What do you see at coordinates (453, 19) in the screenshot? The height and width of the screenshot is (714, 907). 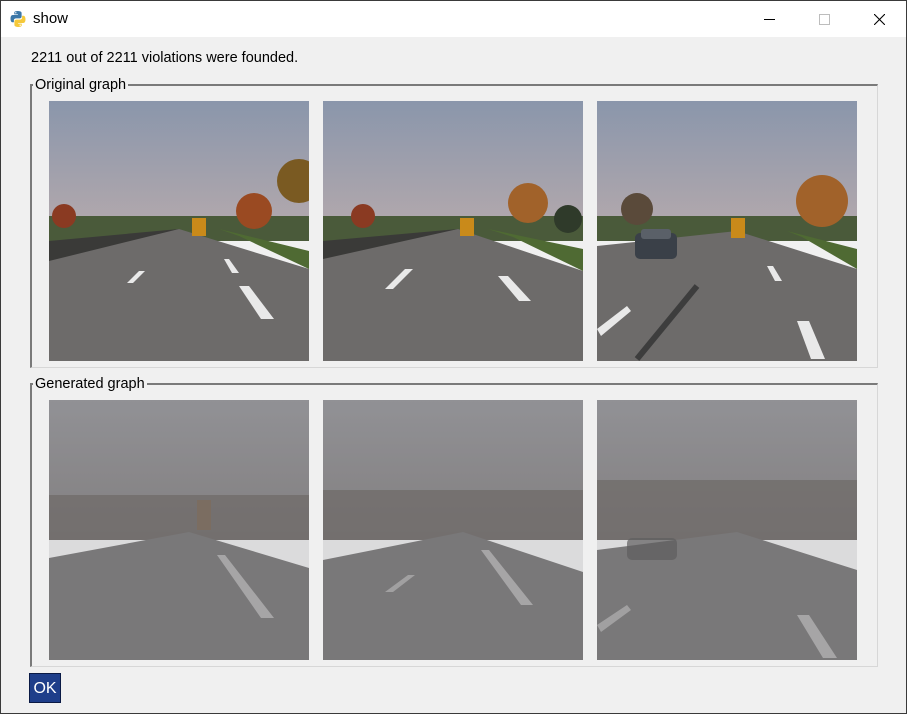 I see `title-bar: show` at bounding box center [453, 19].